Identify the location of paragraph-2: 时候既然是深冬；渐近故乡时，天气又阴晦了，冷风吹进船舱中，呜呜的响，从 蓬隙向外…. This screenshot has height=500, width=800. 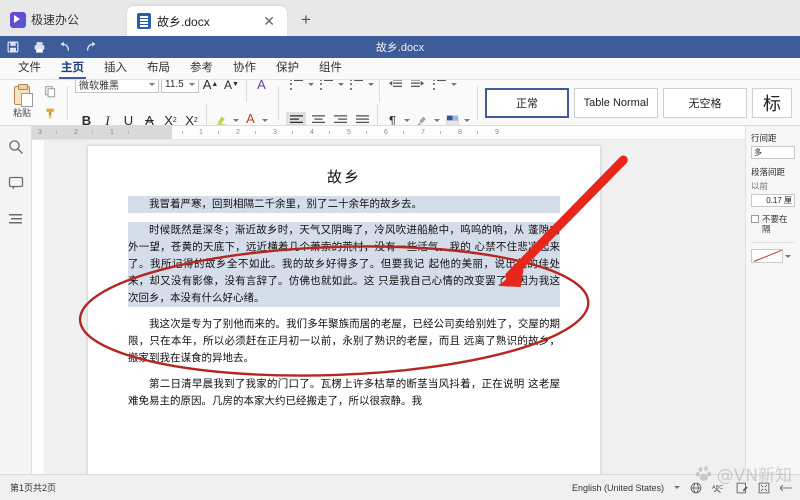
(344, 264).